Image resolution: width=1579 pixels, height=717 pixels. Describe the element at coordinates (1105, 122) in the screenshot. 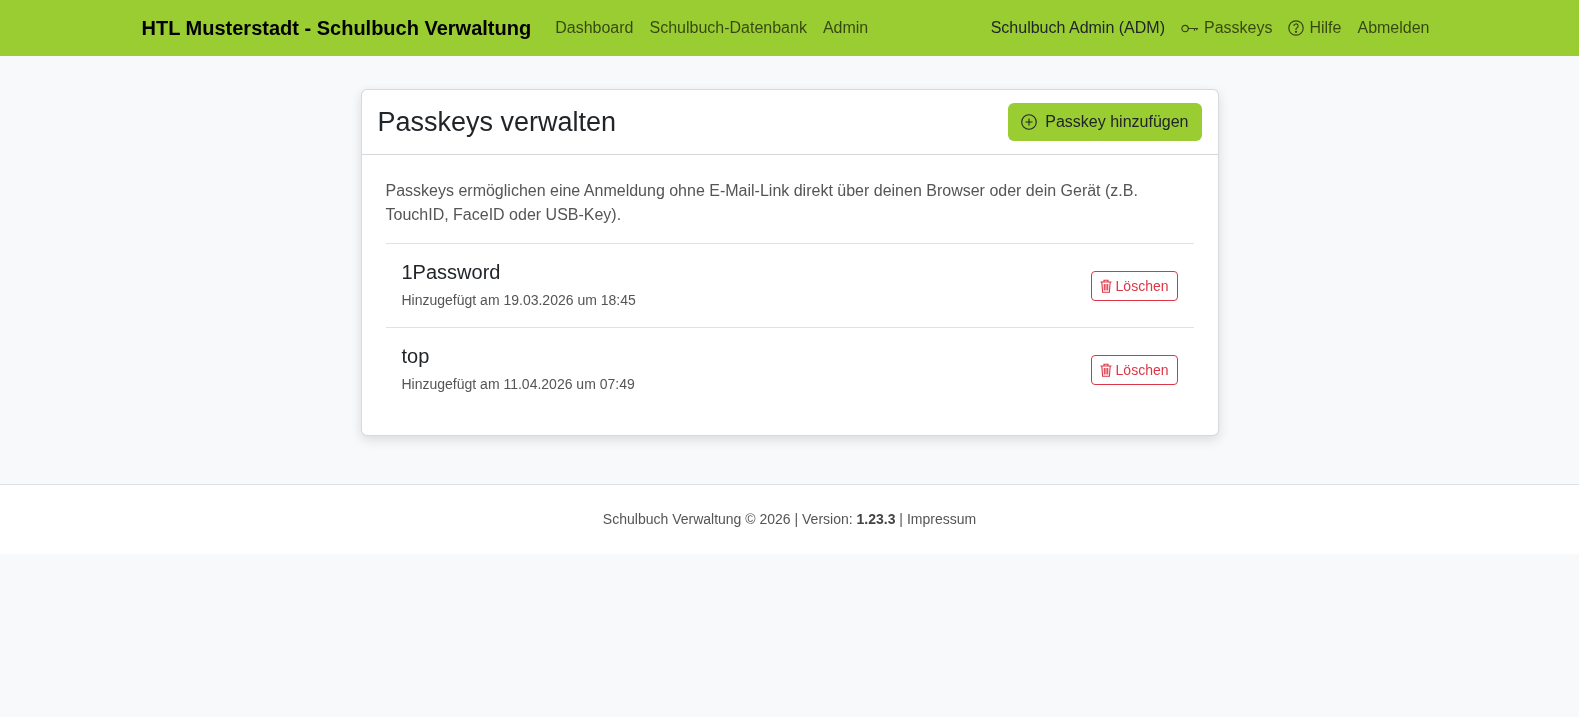

I see `add-passkey-button: Passkey hinzufügen` at that location.